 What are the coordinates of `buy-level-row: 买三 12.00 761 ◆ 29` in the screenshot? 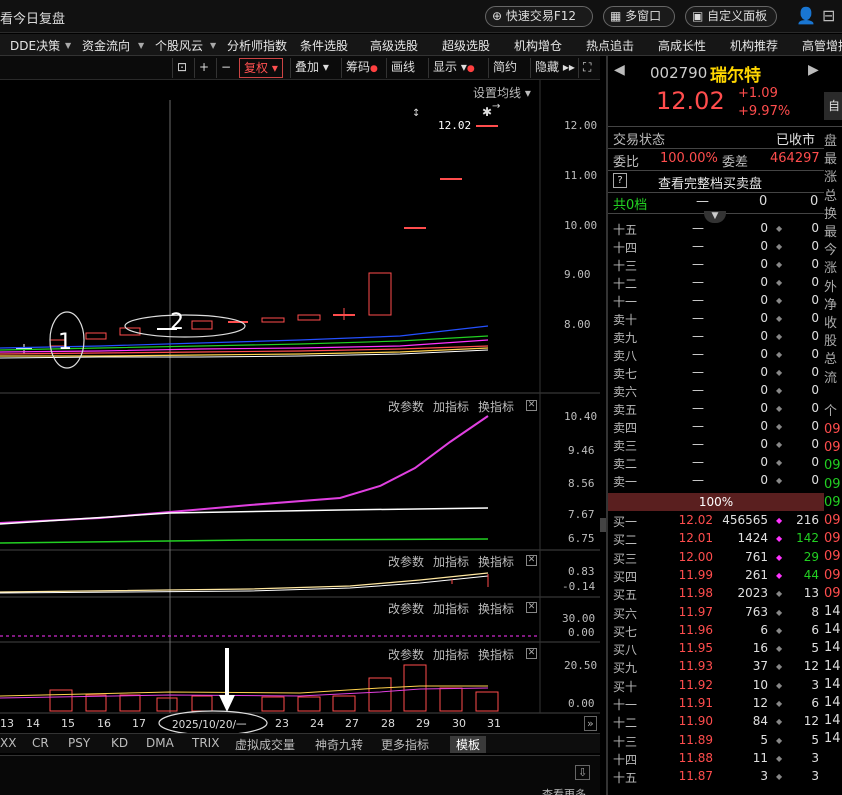 It's located at (716, 558).